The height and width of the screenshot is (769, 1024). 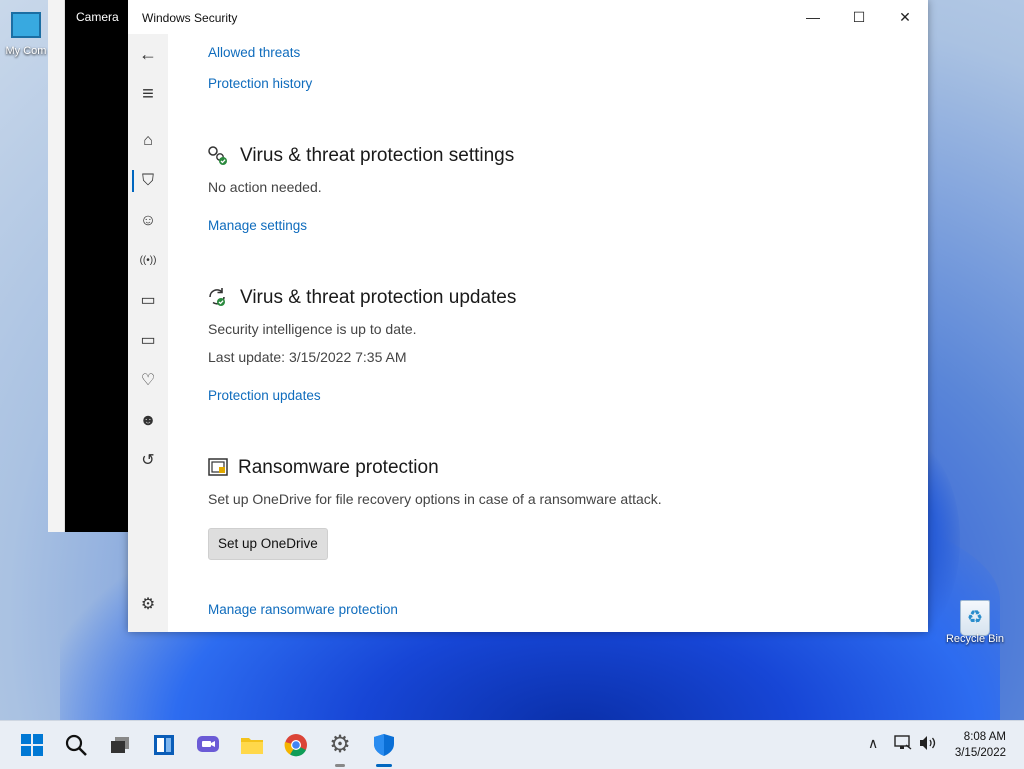 I want to click on settings-app-icon: ⚙, so click(x=340, y=745).